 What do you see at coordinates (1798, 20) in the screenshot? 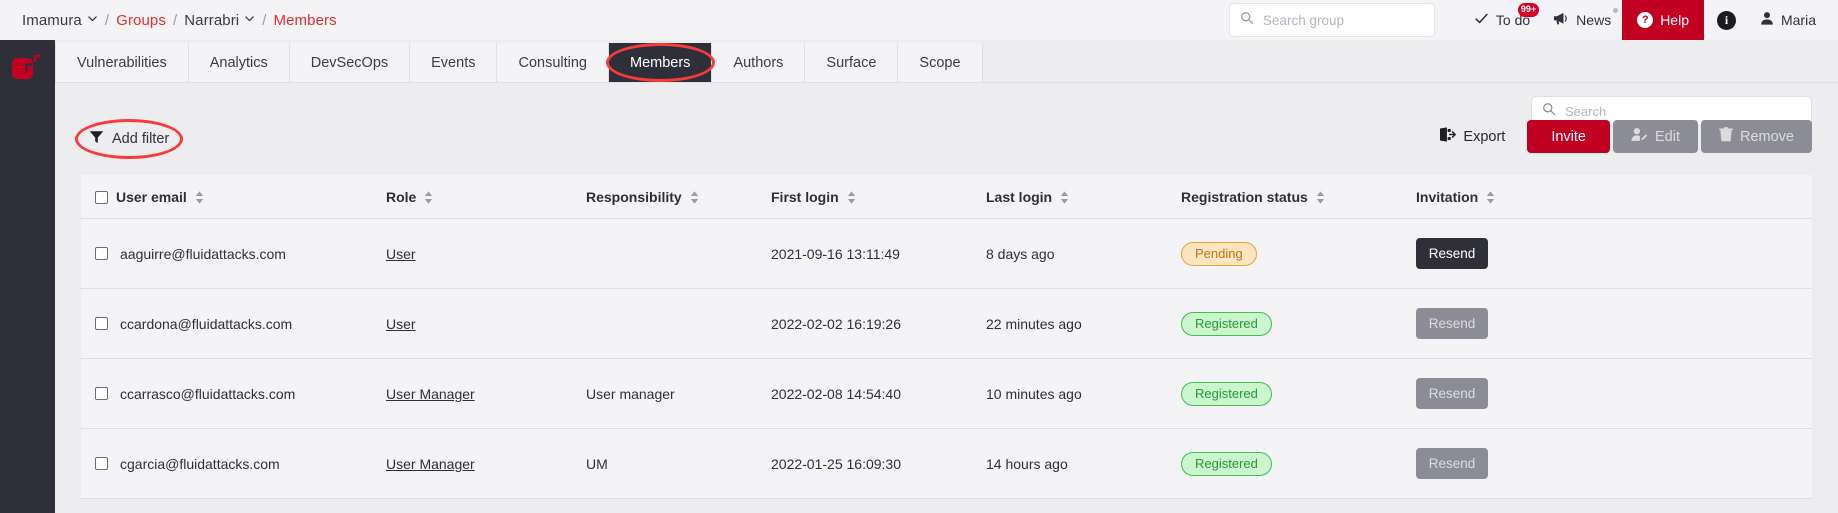
I see `user-name-label: Maria` at bounding box center [1798, 20].